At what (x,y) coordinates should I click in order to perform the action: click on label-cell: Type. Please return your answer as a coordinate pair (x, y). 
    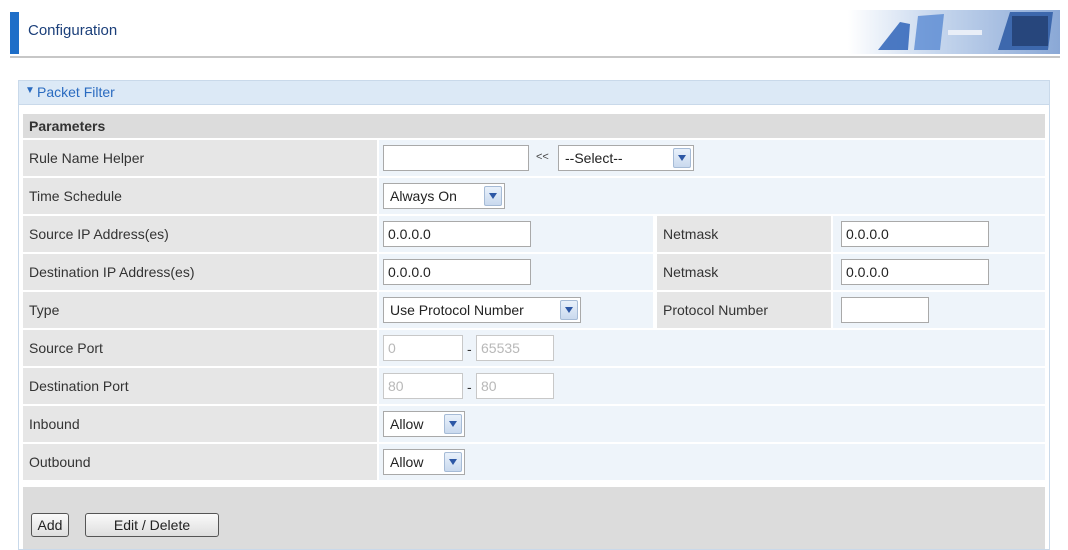
    Looking at the image, I should click on (200, 310).